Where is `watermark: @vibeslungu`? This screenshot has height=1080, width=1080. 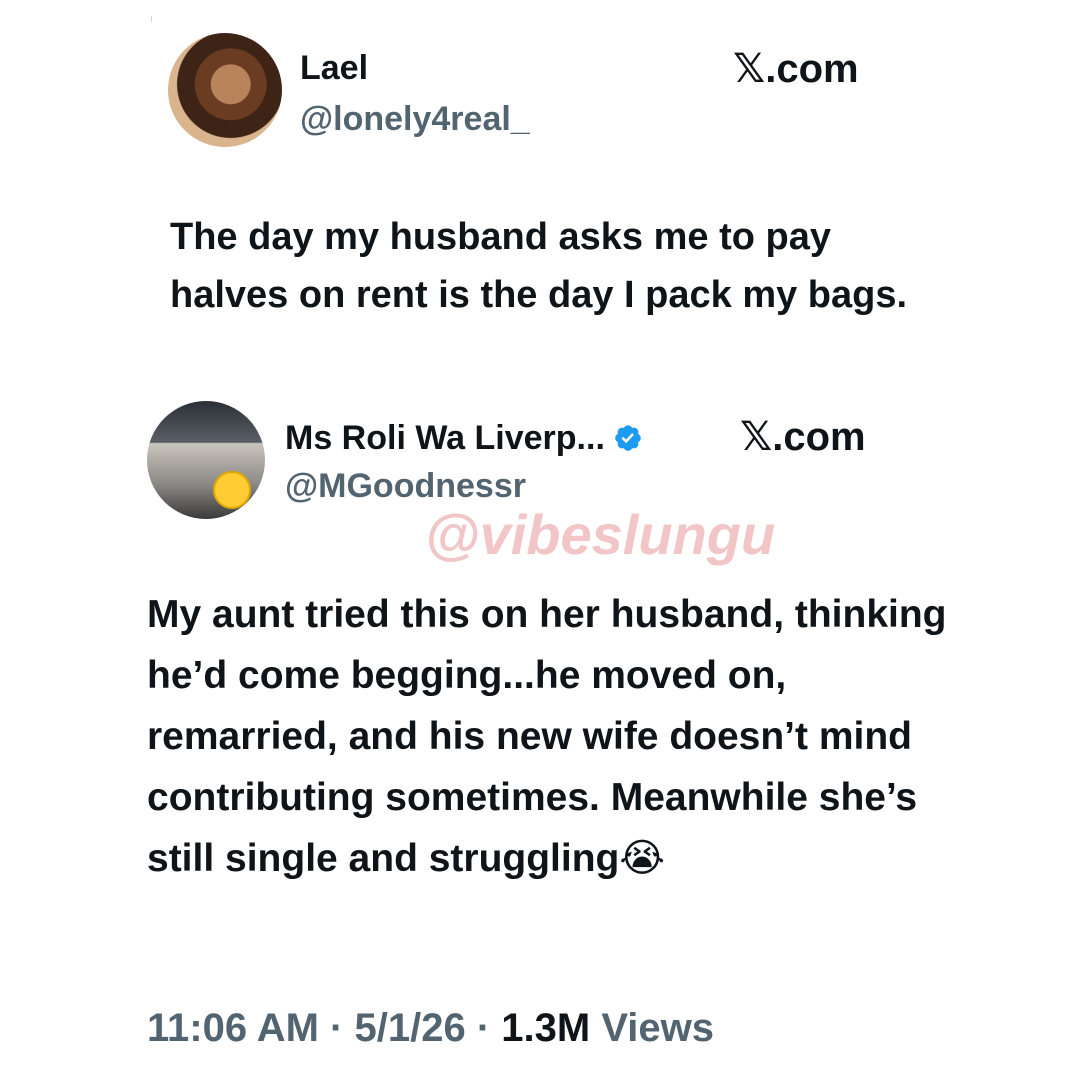
watermark: @vibeslungu is located at coordinates (600, 534).